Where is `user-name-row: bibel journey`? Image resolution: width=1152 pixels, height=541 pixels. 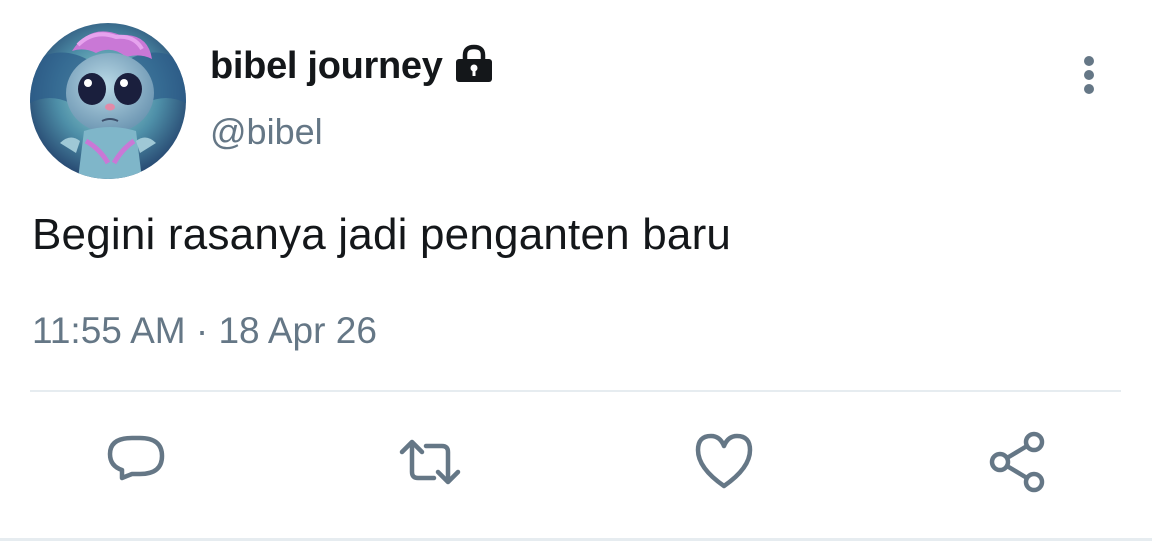 user-name-row: bibel journey is located at coordinates (352, 66).